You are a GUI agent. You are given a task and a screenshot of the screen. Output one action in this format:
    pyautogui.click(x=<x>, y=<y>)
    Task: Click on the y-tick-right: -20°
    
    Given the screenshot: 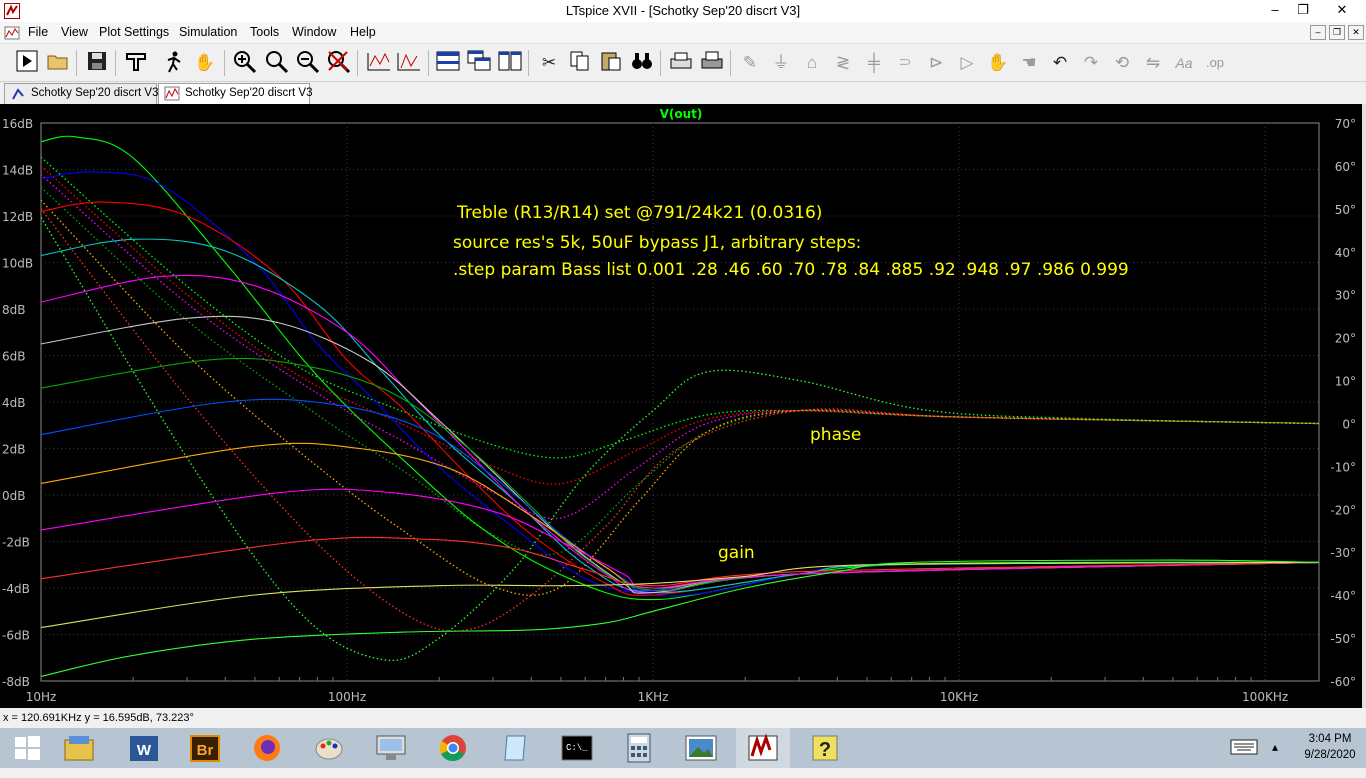 What is the action you would take?
    pyautogui.click(x=1343, y=510)
    